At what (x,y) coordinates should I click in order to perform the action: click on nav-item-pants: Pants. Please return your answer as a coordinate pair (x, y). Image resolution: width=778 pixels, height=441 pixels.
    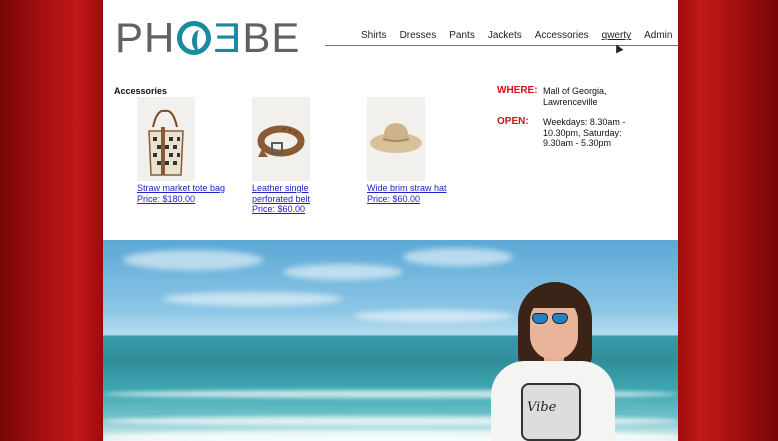
    Looking at the image, I should click on (462, 35).